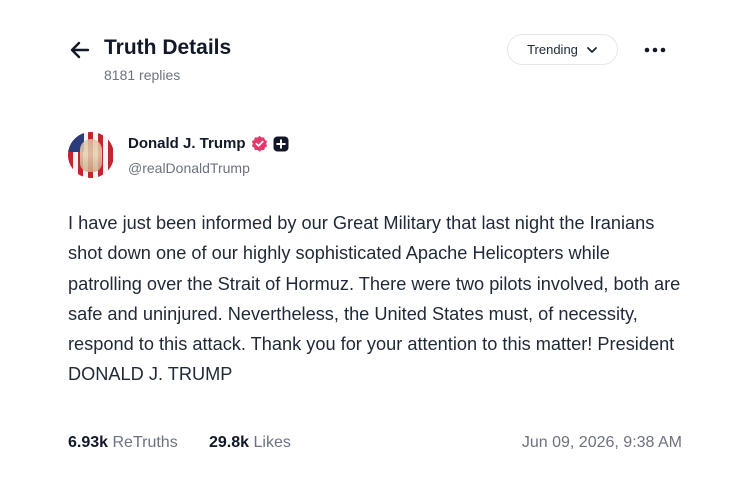 The height and width of the screenshot is (490, 736). I want to click on page-title: Truth Details, so click(168, 47).